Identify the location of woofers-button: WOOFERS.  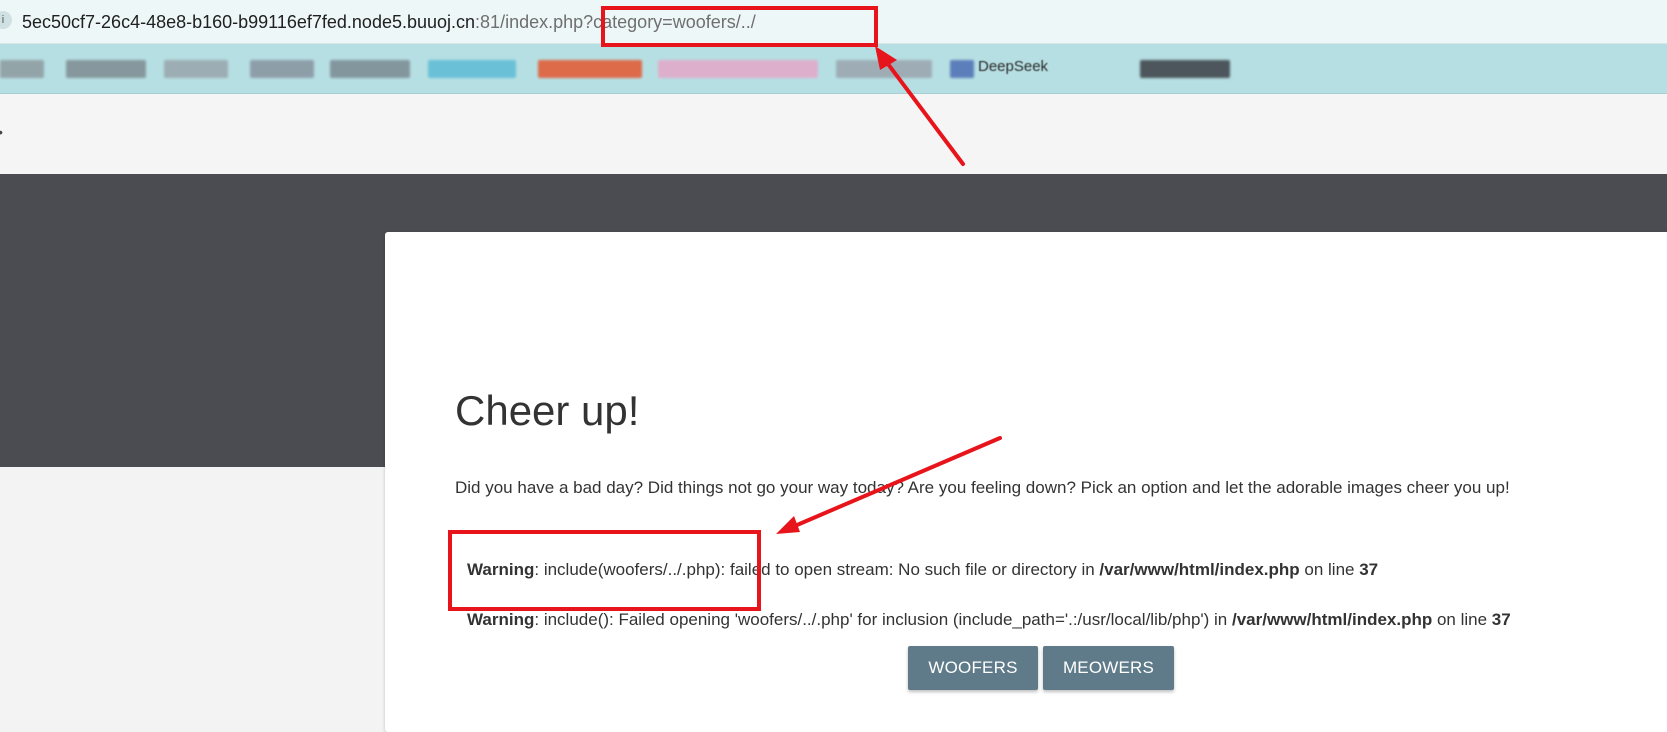
(973, 668).